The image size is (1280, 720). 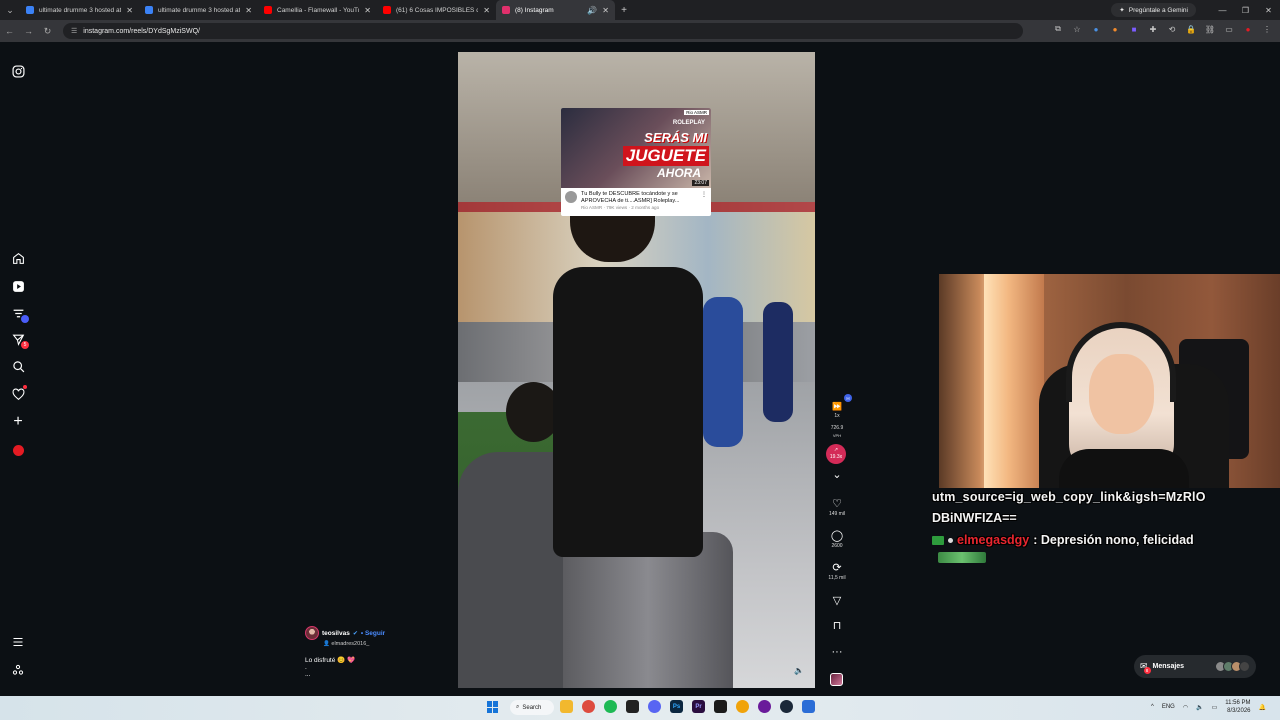 I want to click on speed-extension-badge: H, so click(x=848, y=398).